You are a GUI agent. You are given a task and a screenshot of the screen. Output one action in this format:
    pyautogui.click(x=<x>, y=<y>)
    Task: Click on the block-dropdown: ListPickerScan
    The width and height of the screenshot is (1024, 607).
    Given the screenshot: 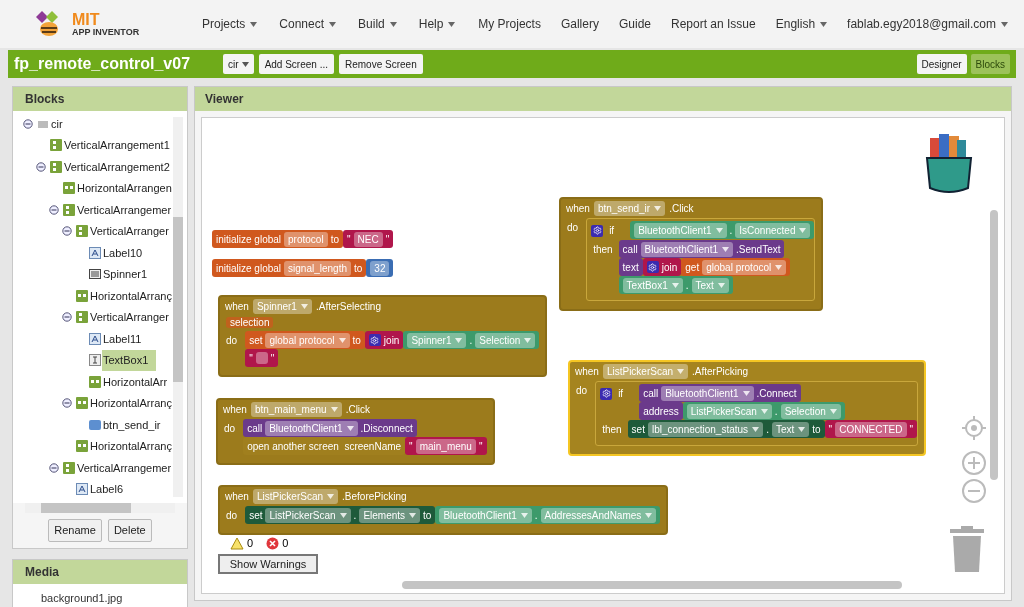 What is the action you would take?
    pyautogui.click(x=308, y=515)
    